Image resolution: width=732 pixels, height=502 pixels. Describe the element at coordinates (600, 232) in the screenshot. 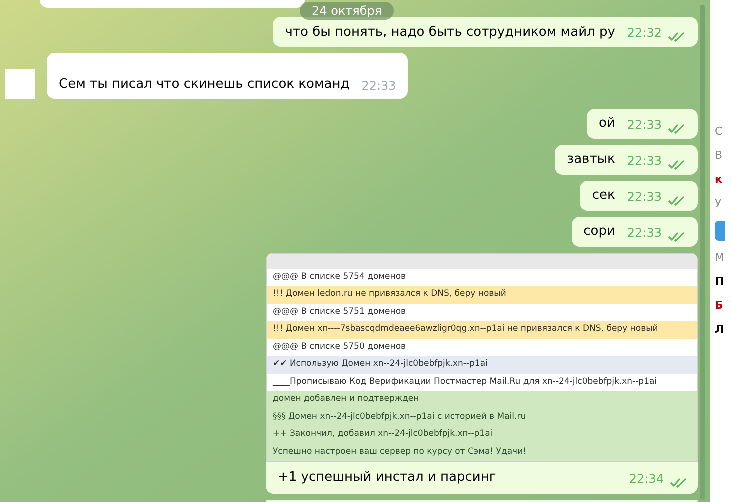

I see `message-text: сори` at that location.